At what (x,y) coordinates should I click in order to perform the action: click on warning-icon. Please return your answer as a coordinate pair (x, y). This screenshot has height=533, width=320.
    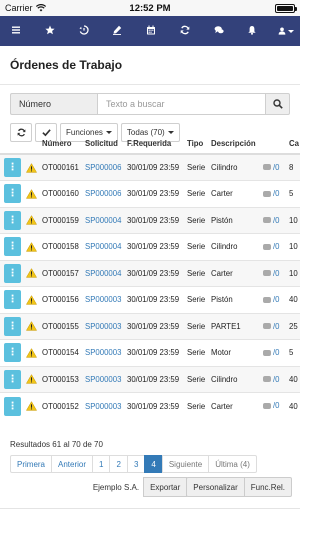
    Looking at the image, I should click on (32, 246).